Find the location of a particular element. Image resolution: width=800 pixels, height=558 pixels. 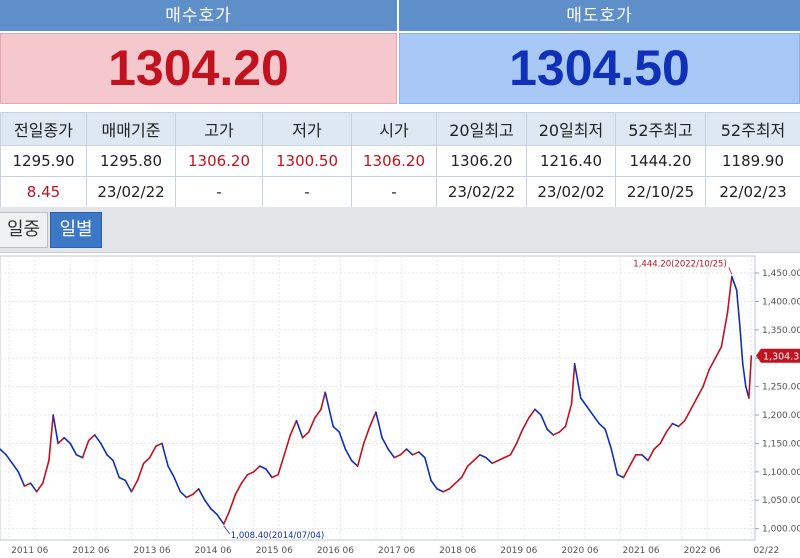

y-tick-label: 1,200.00 is located at coordinates (781, 416).